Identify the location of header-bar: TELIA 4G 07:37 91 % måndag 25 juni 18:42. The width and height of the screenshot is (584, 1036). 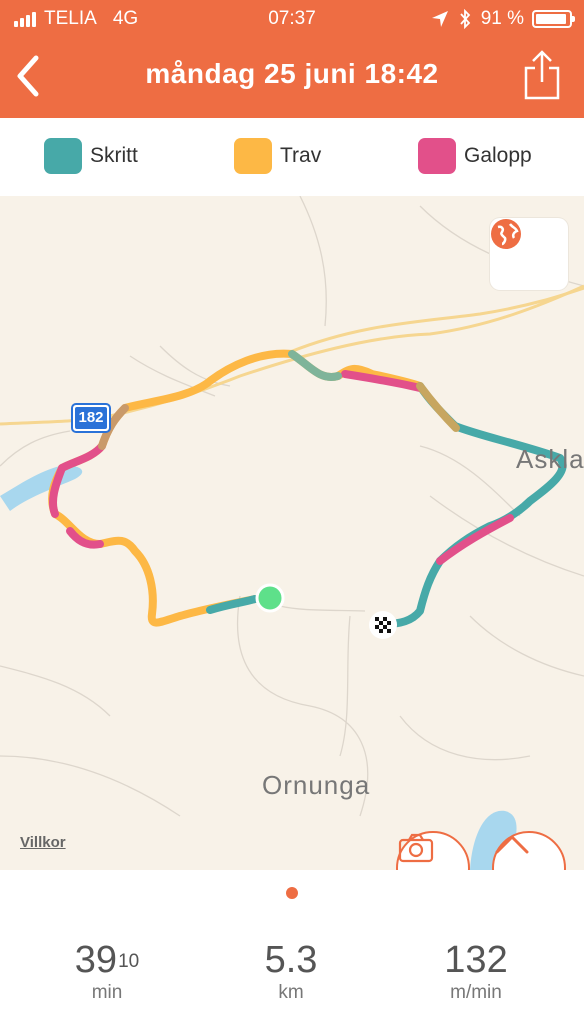
(292, 59).